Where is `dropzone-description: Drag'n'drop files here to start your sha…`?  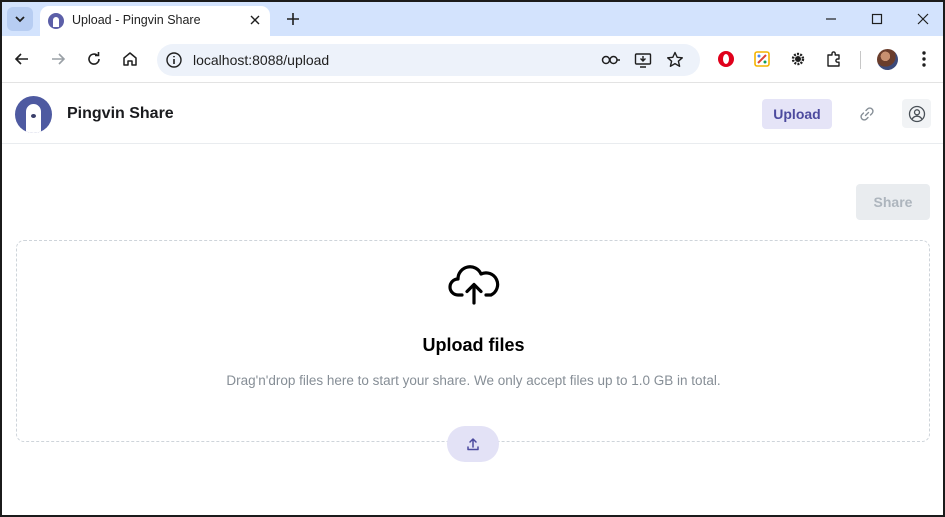 dropzone-description: Drag'n'drop files here to start your sha… is located at coordinates (473, 380).